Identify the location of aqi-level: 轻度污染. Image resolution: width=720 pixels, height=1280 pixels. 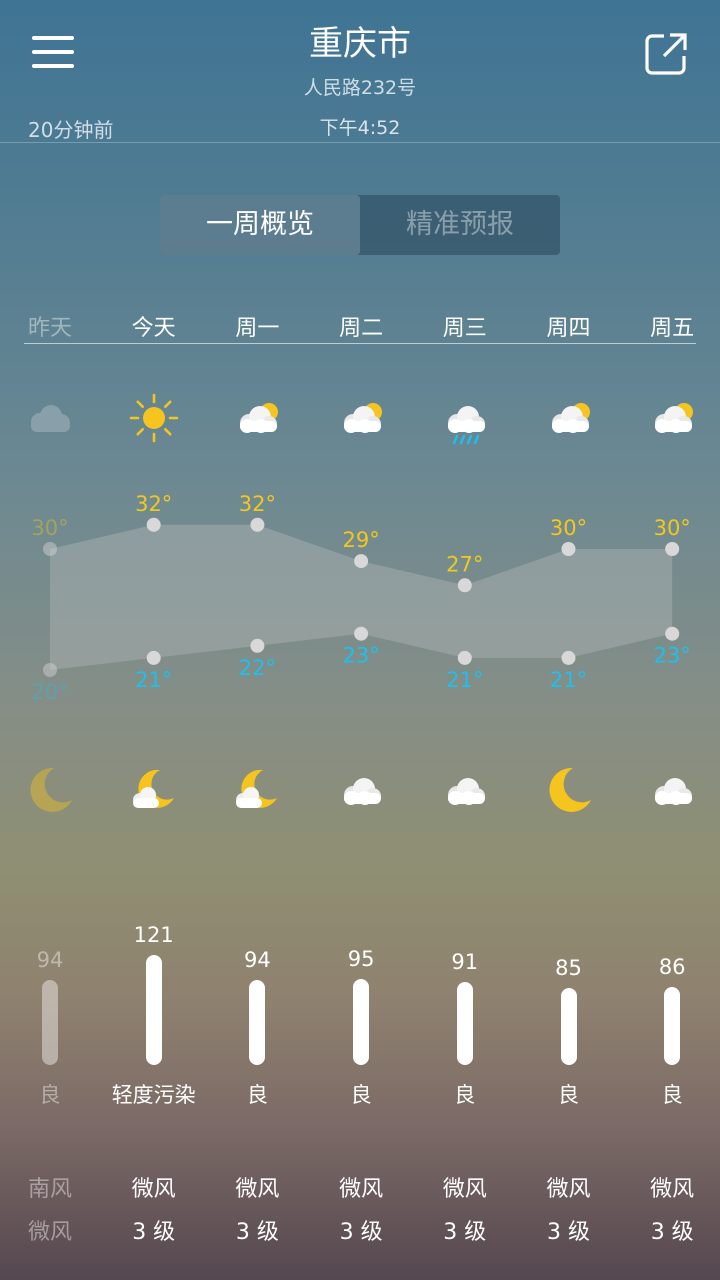
(153, 1095).